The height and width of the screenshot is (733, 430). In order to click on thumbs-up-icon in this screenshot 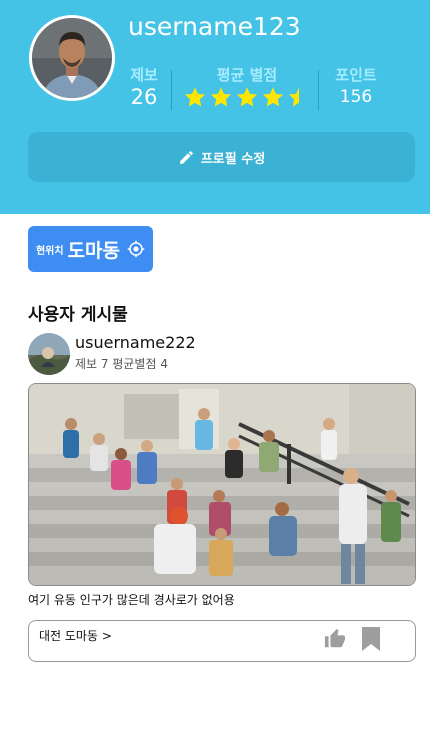, I will do `click(335, 639)`.